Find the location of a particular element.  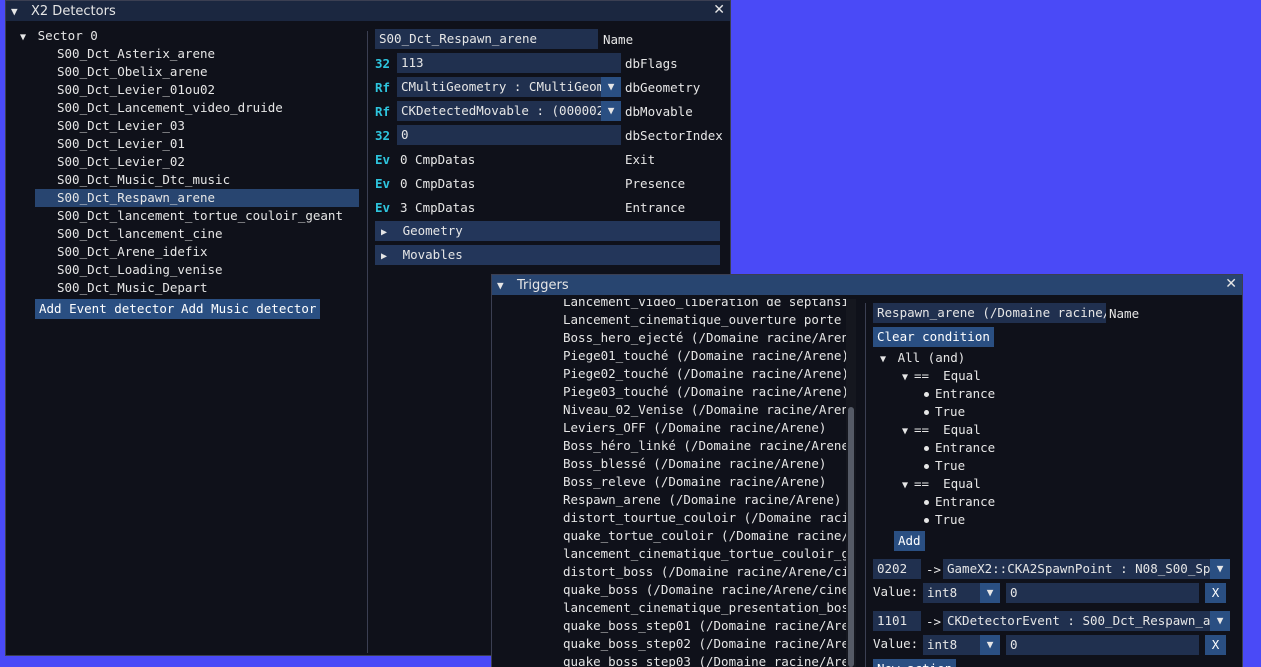

movable-select: CKDetectedMovable : (0000025 ▼ is located at coordinates (509, 111).